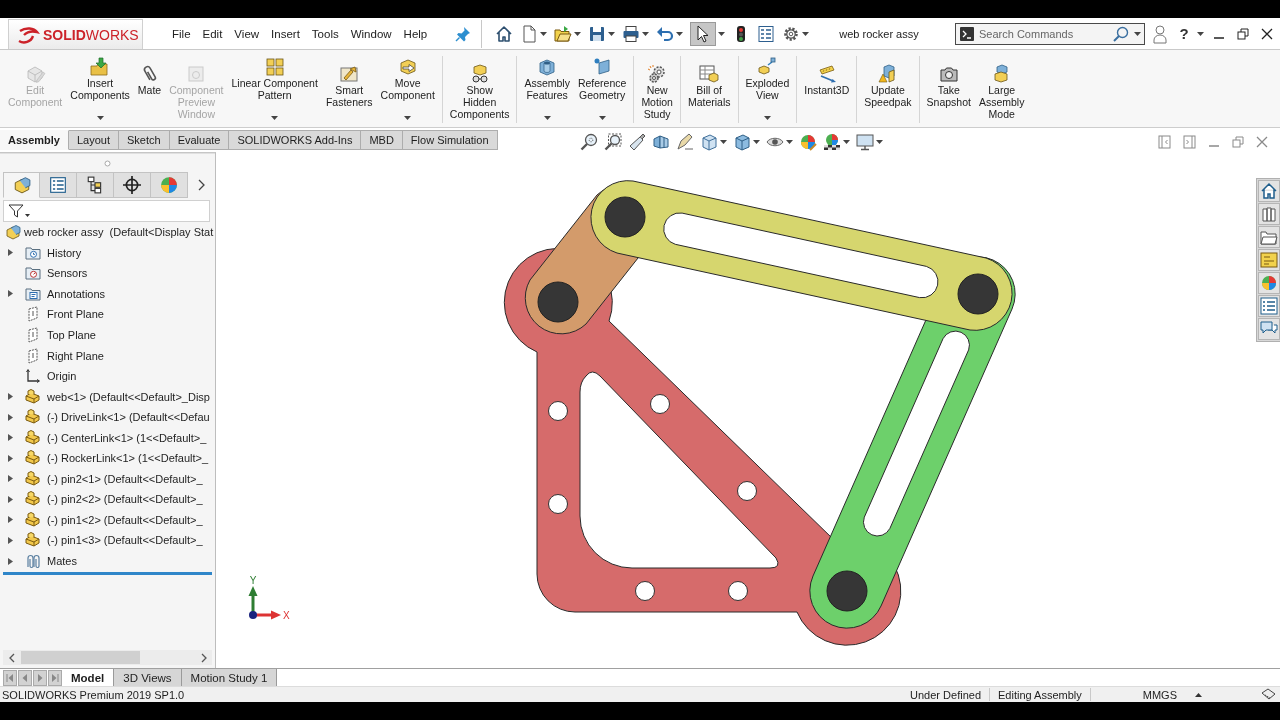  I want to click on ribbon-button: Show Hidden Components, so click(479, 88).